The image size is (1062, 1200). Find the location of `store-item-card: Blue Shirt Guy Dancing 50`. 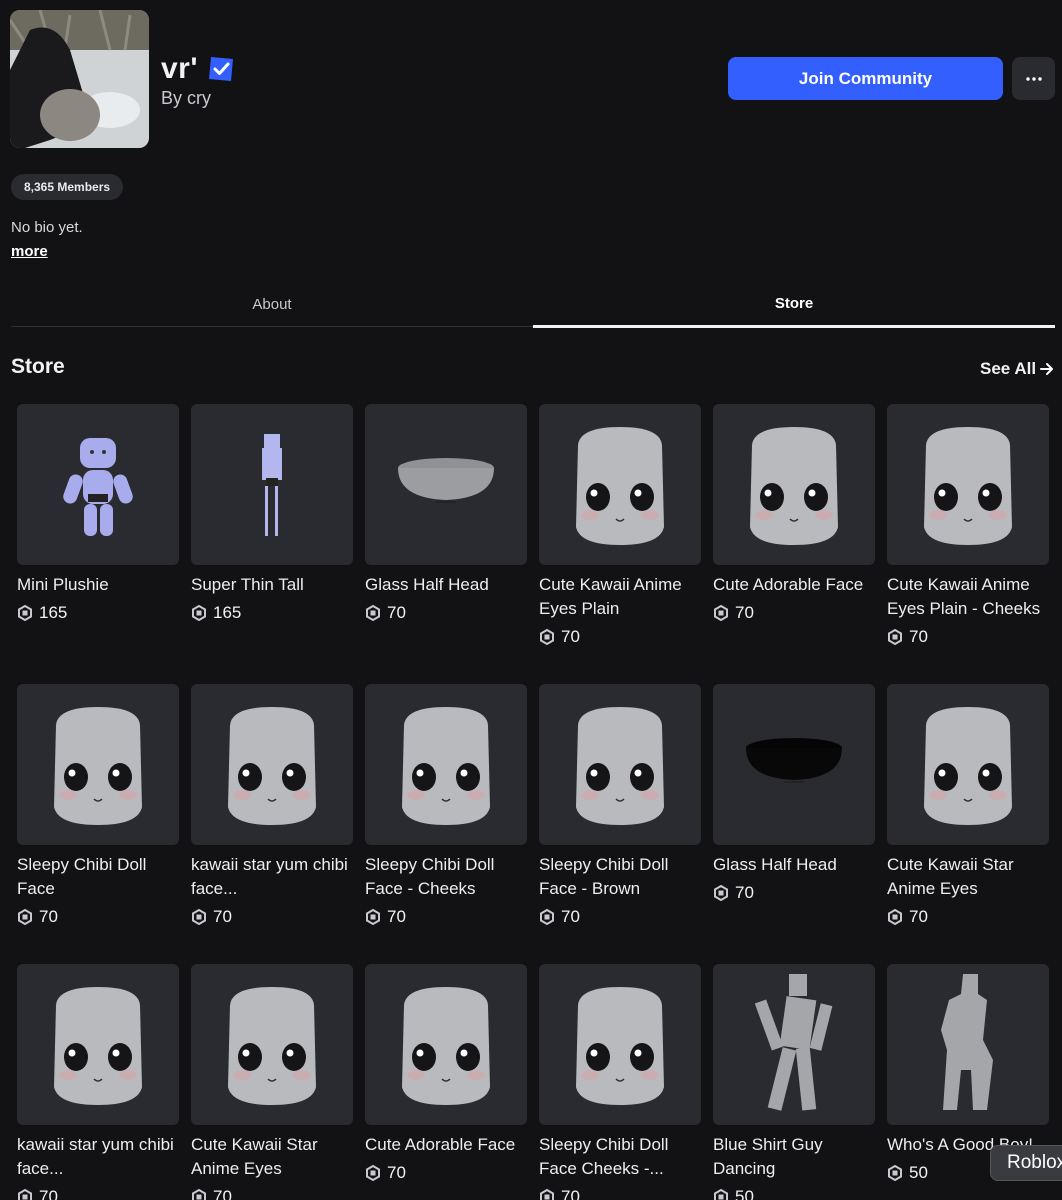

store-item-card: Blue Shirt Guy Dancing 50 is located at coordinates (794, 1082).